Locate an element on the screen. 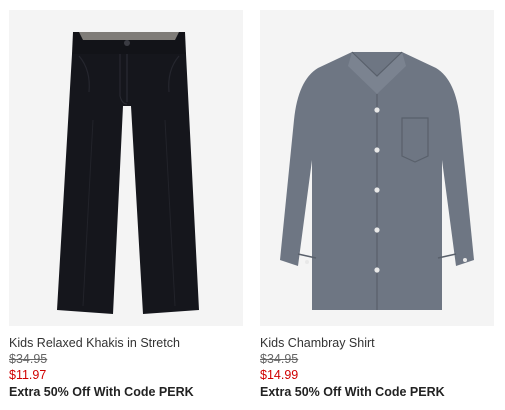 This screenshot has width=505, height=410. sale-price: $11.97 is located at coordinates (28, 375).